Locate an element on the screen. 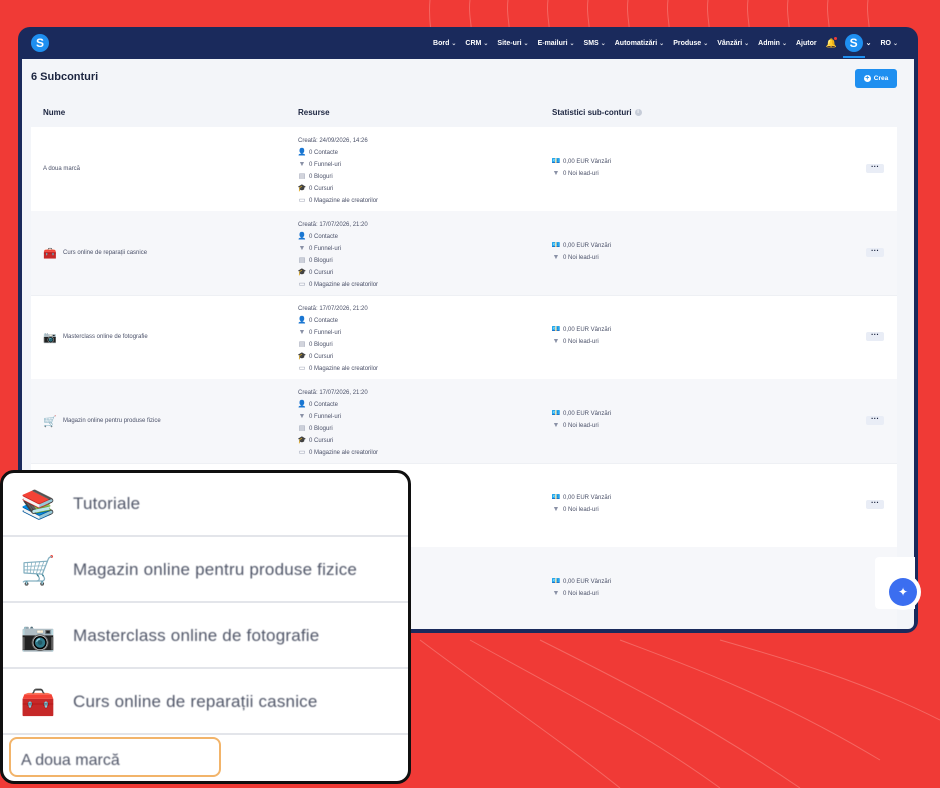  nav-vanzari: Vânzări ⌄ is located at coordinates (733, 43).